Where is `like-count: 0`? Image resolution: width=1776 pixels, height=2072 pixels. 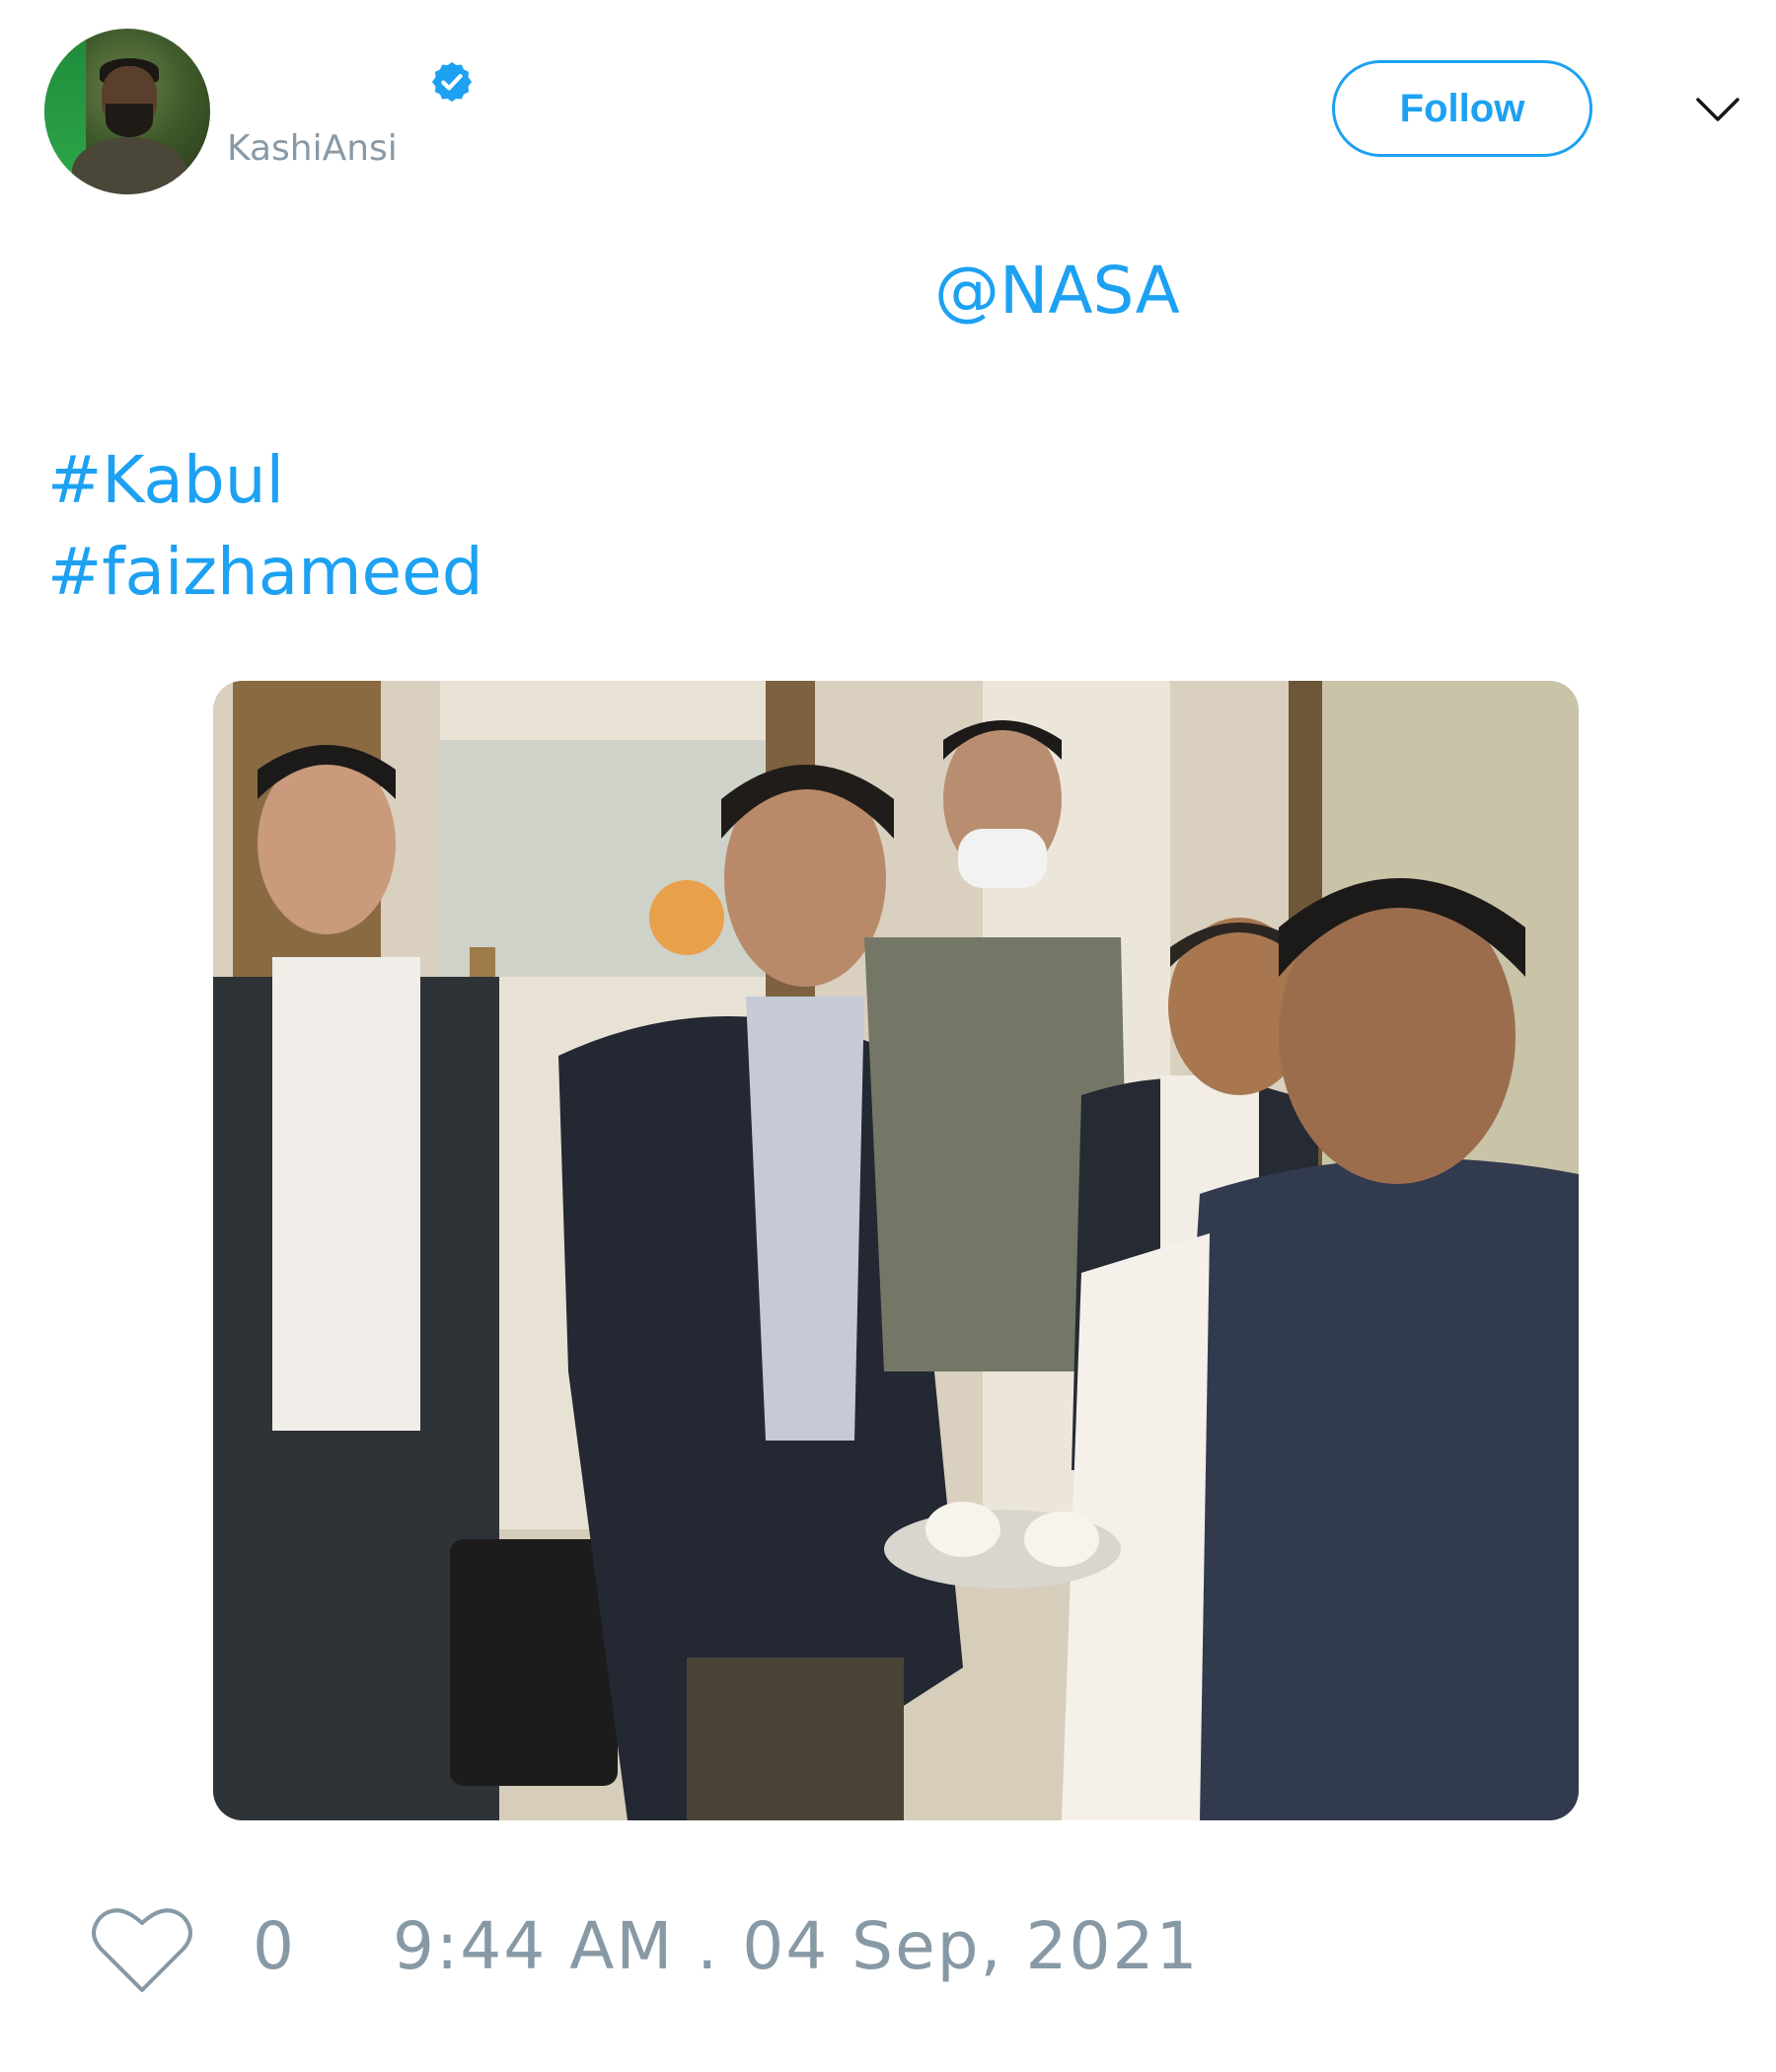
like-count: 0 is located at coordinates (274, 1946).